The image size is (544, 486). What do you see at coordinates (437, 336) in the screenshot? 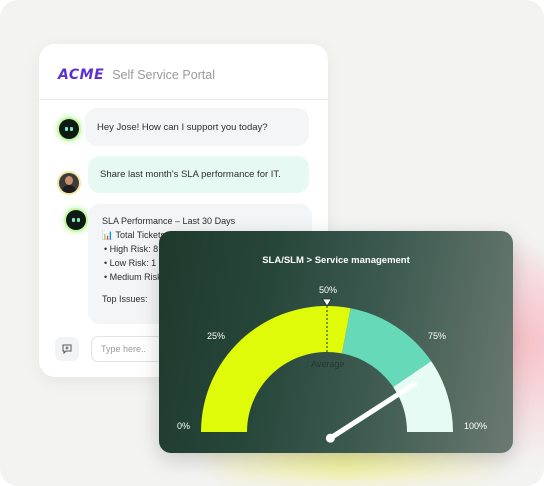
I see `tick-label-75: 75%` at bounding box center [437, 336].